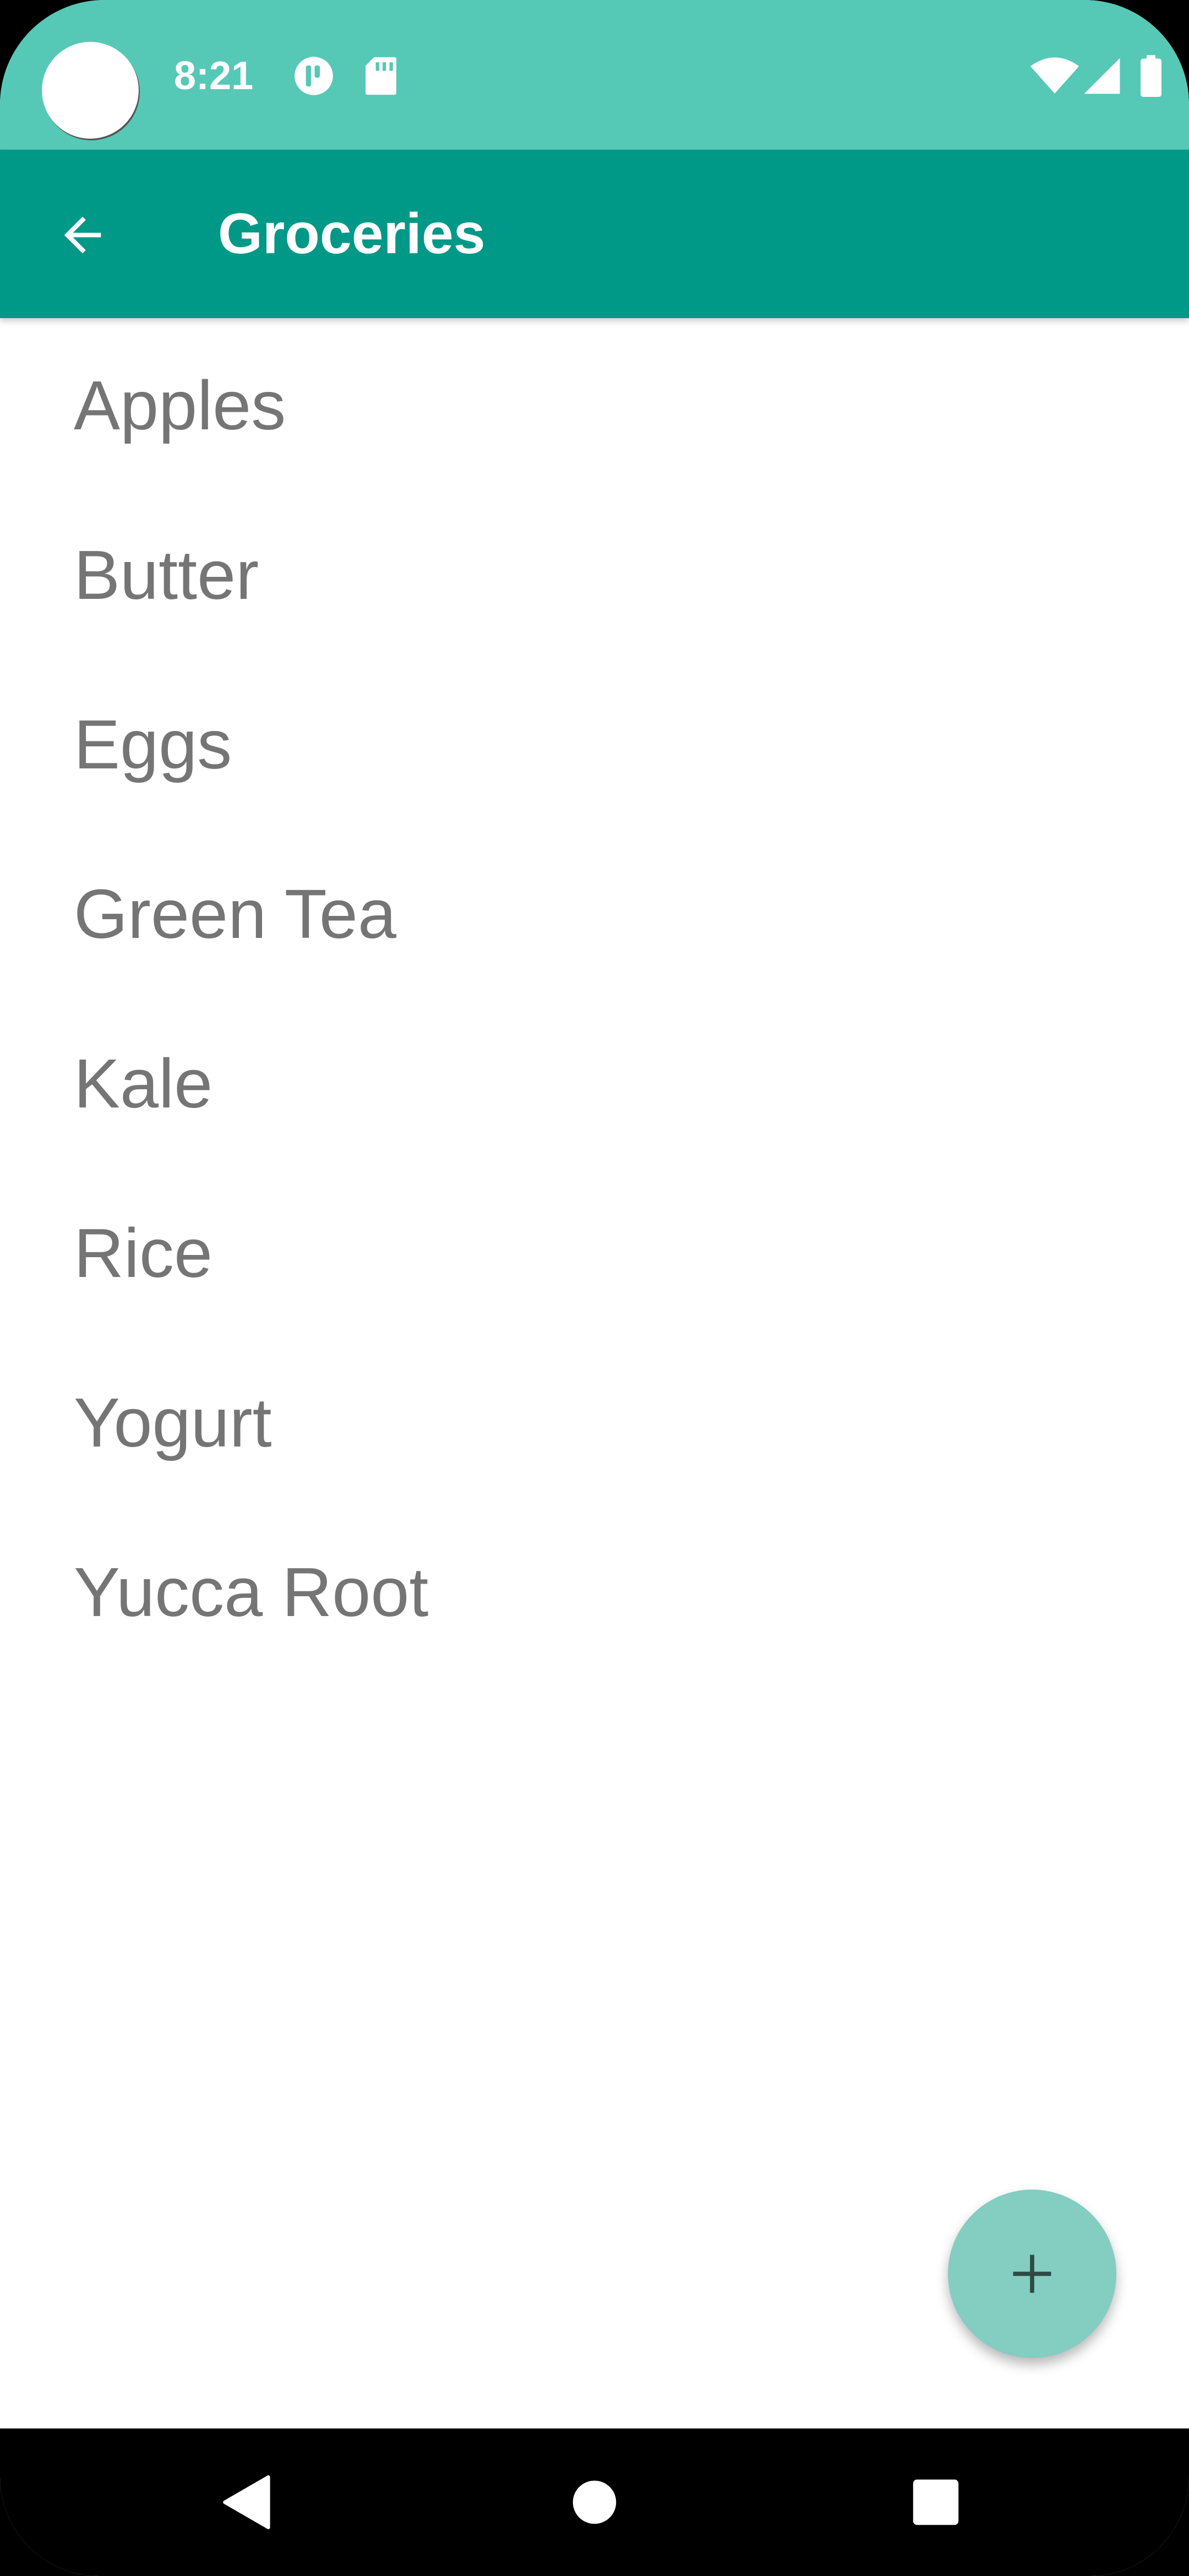 The height and width of the screenshot is (2576, 1189). I want to click on home-circle-icon, so click(594, 2502).